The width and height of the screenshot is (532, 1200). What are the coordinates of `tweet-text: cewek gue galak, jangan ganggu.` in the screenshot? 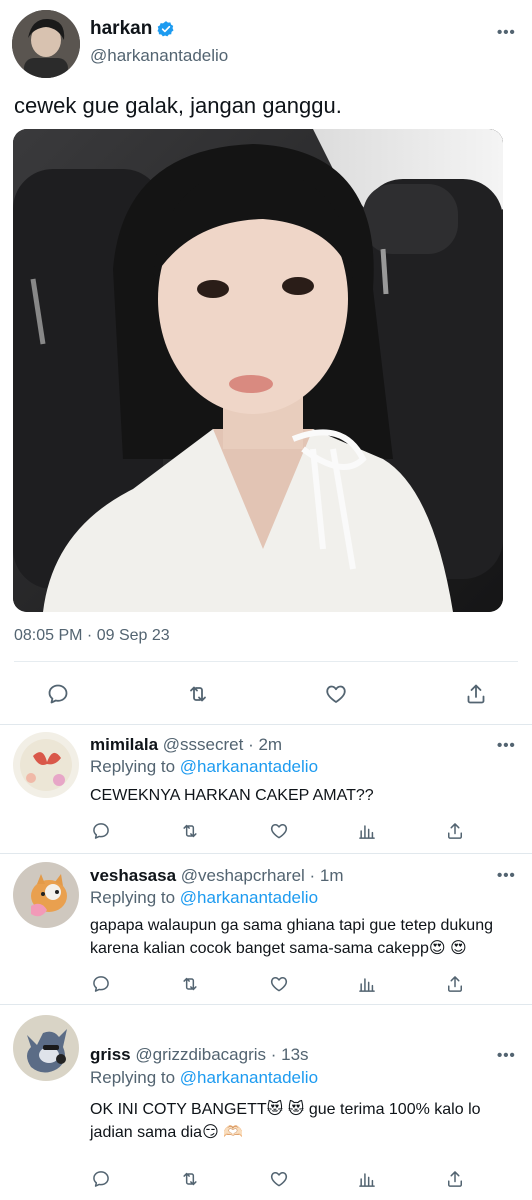 It's located at (178, 105).